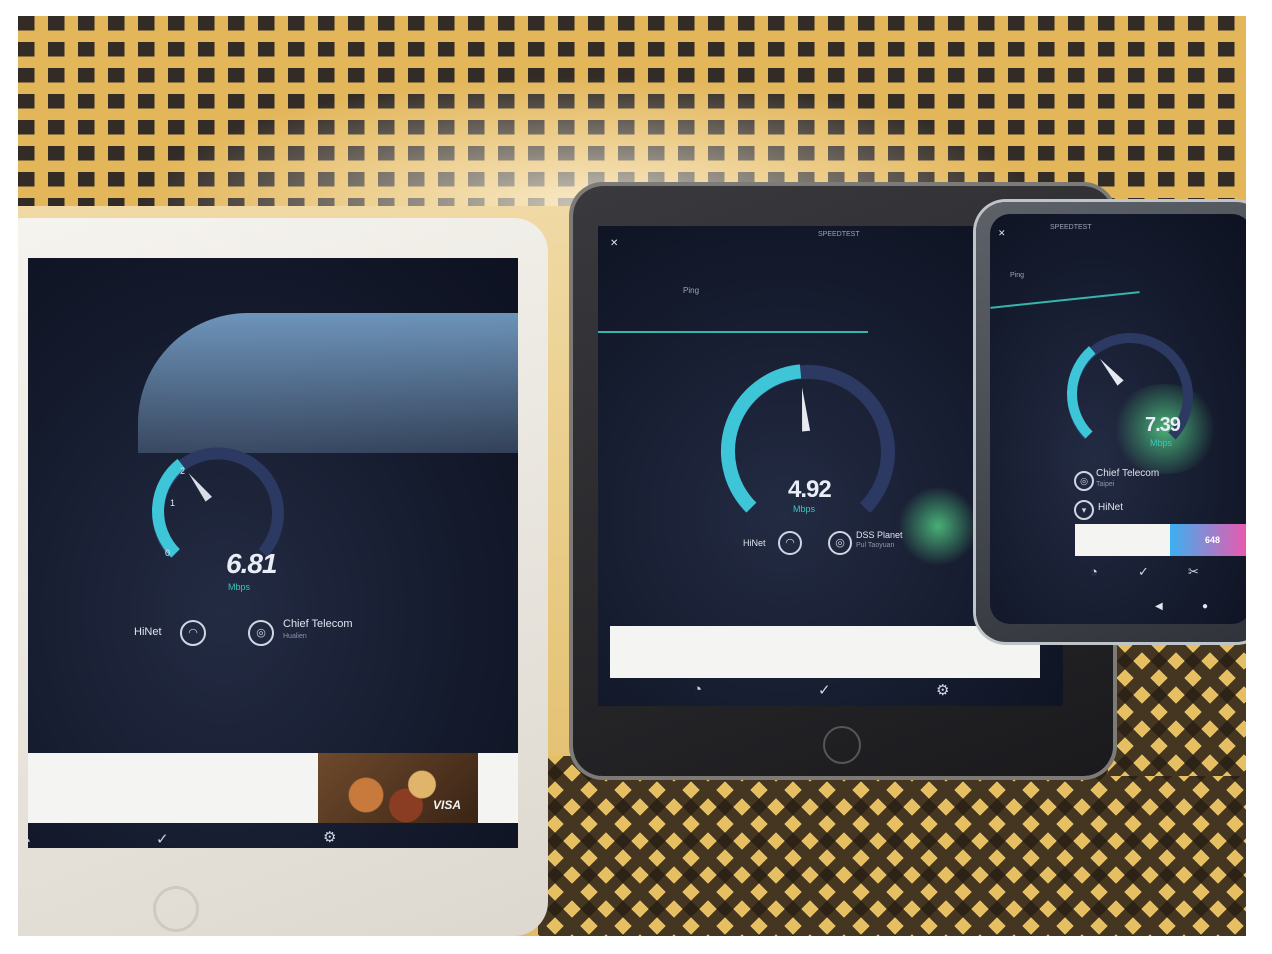 The width and height of the screenshot is (1272, 954). What do you see at coordinates (1205, 606) in the screenshot?
I see `home-nav-icon: ●` at bounding box center [1205, 606].